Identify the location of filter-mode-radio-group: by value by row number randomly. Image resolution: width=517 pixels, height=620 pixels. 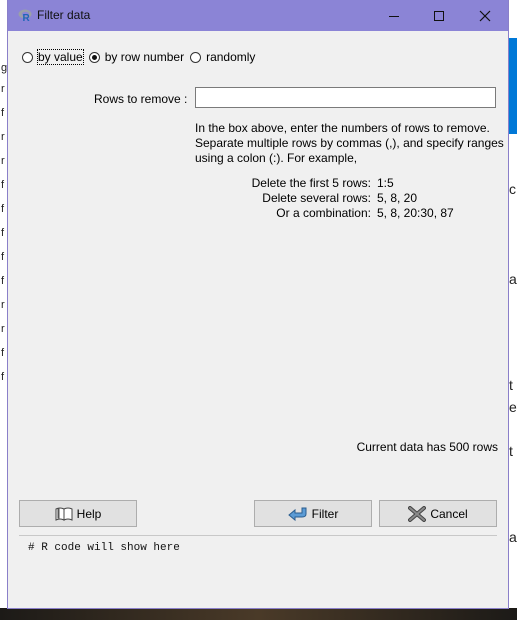
(141, 57).